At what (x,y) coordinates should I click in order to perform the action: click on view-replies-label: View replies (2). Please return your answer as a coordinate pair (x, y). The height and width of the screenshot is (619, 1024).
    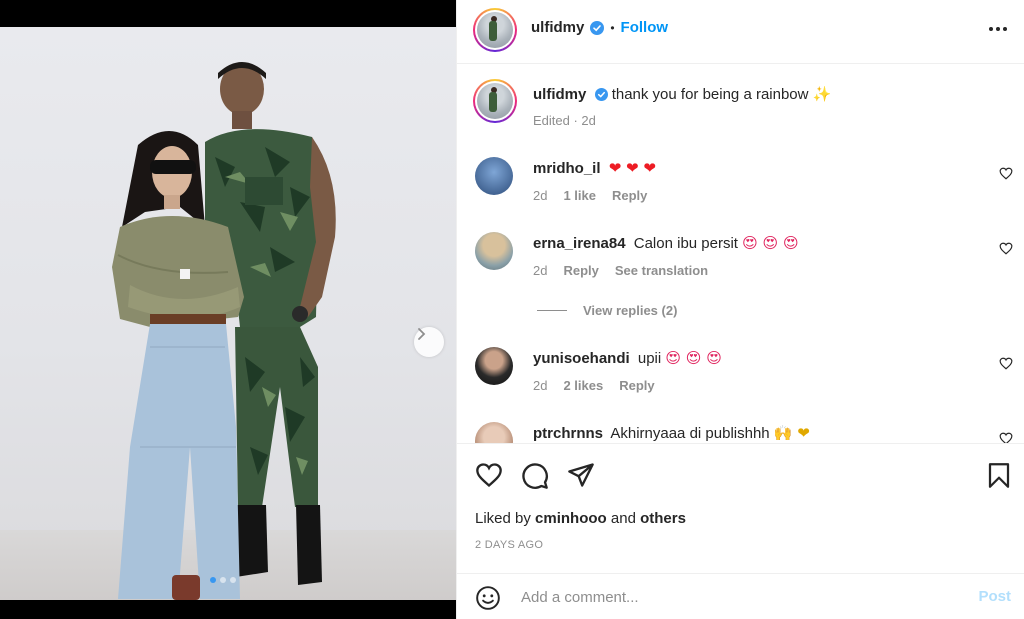
    Looking at the image, I should click on (630, 310).